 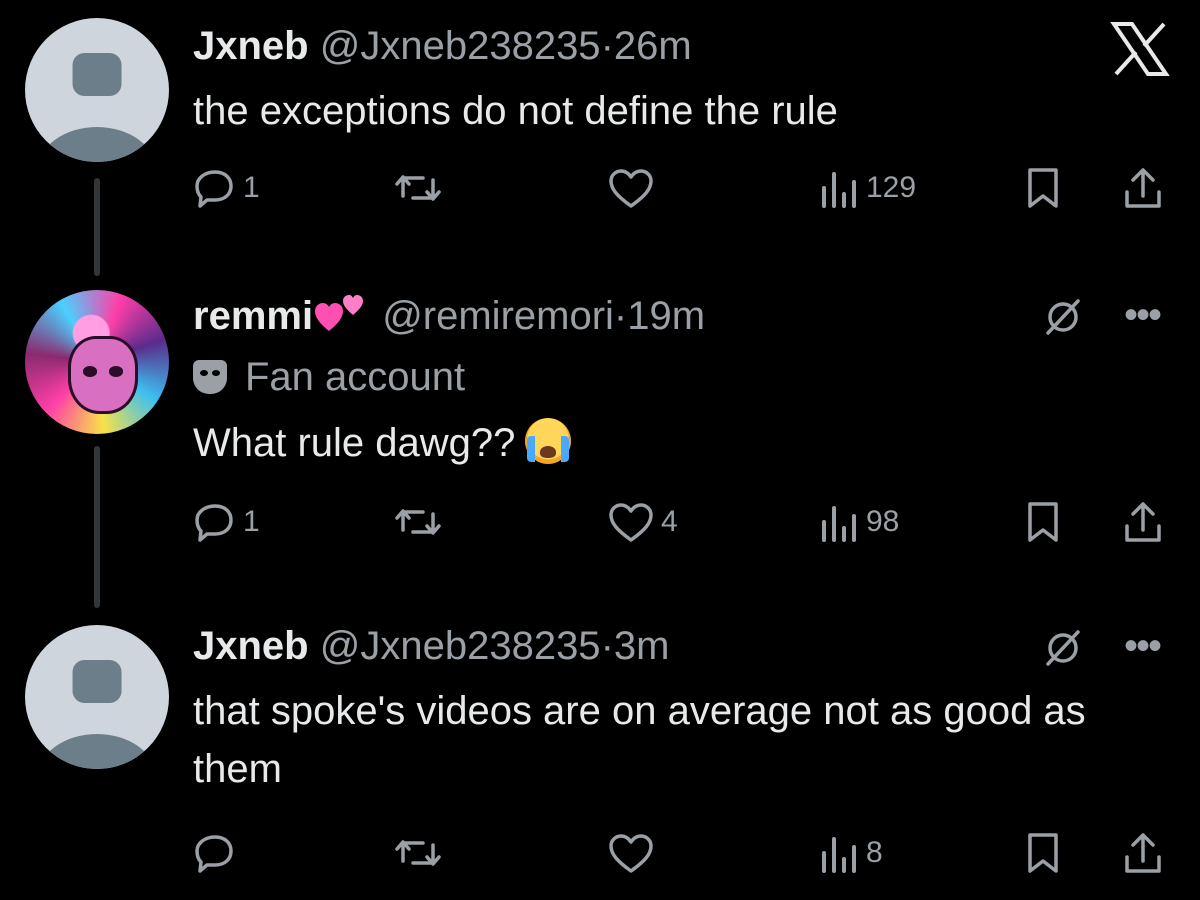 I want to click on views-button: 98, so click(x=858, y=522).